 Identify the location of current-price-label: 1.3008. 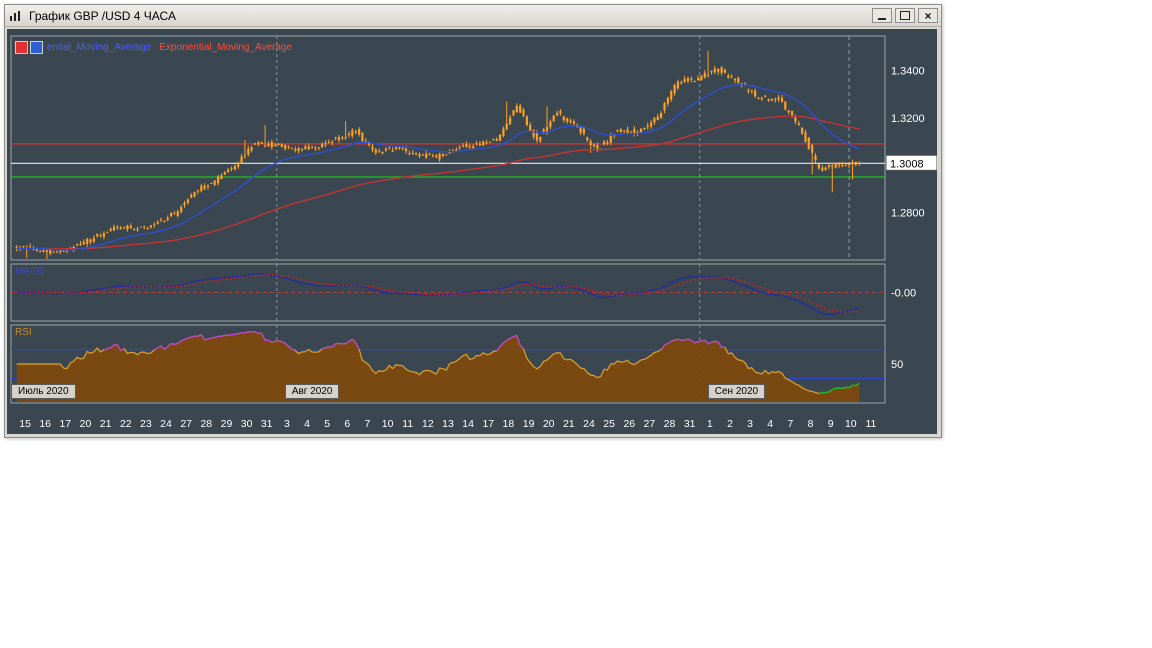
(907, 164).